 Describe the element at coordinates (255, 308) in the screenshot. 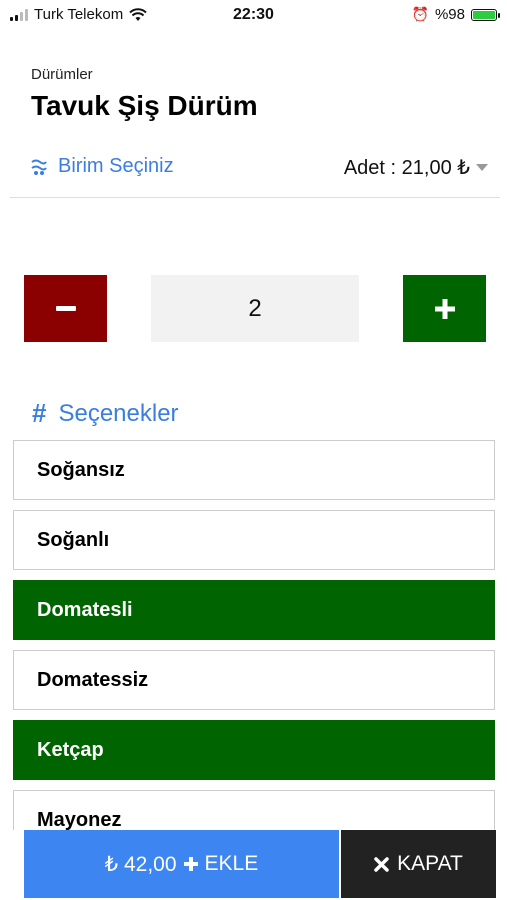

I see `quantity-field: 2` at that location.